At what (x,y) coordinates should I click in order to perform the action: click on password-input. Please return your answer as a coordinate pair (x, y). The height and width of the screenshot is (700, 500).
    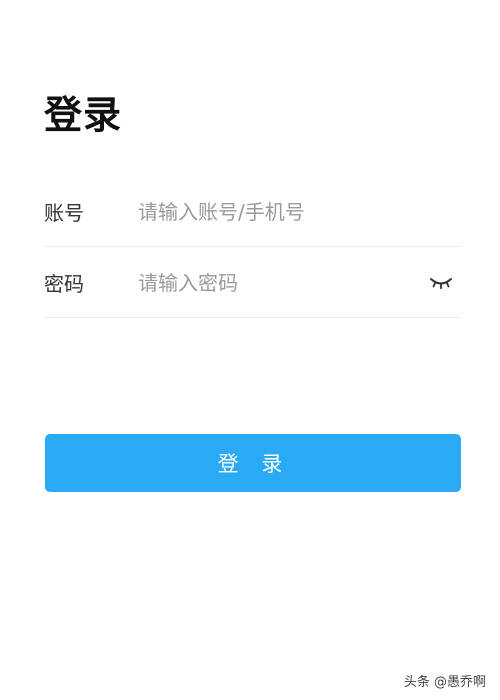
    Looking at the image, I should click on (282, 282).